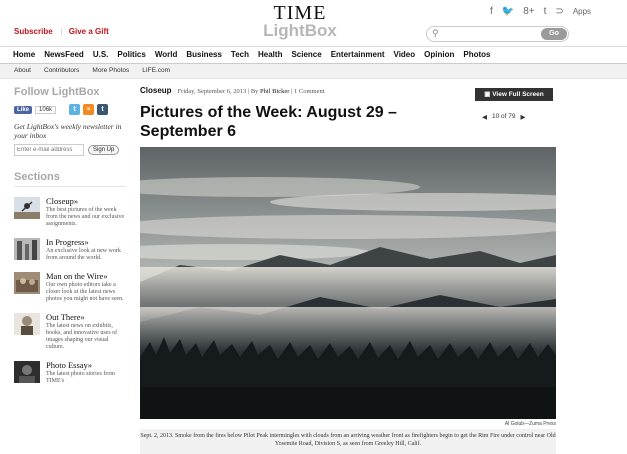 The image size is (627, 454). I want to click on section-title: Out There», so click(65, 317).